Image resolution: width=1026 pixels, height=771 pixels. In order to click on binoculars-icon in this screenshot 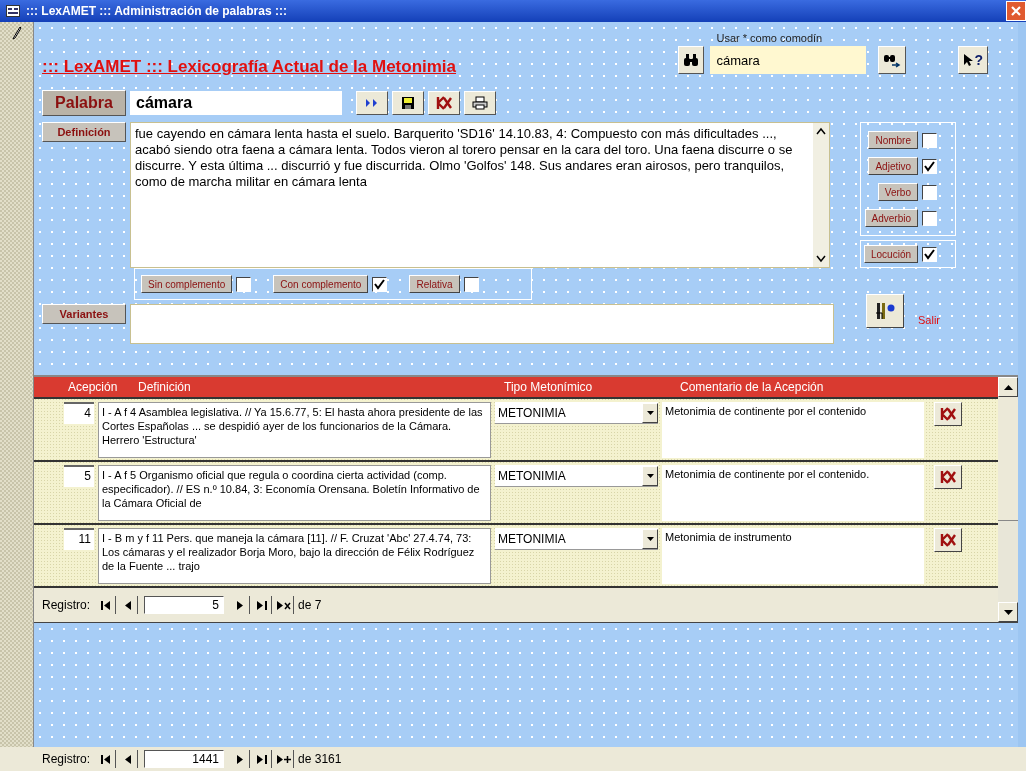, I will do `click(691, 60)`.